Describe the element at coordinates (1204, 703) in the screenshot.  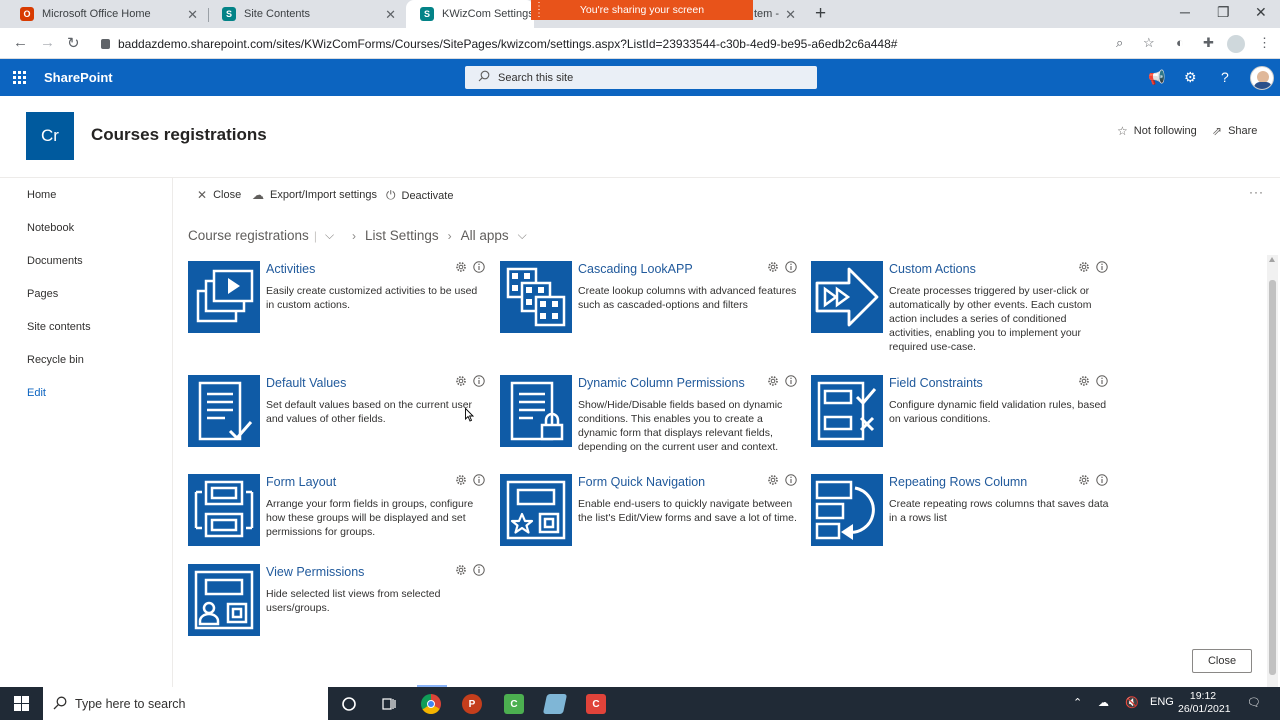
I see `taskbar-clock: 19:12 26/01/2021` at that location.